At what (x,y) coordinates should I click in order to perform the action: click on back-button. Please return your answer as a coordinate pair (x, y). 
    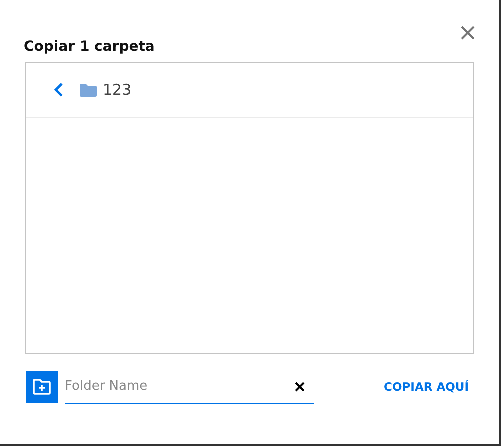
    Looking at the image, I should click on (59, 90).